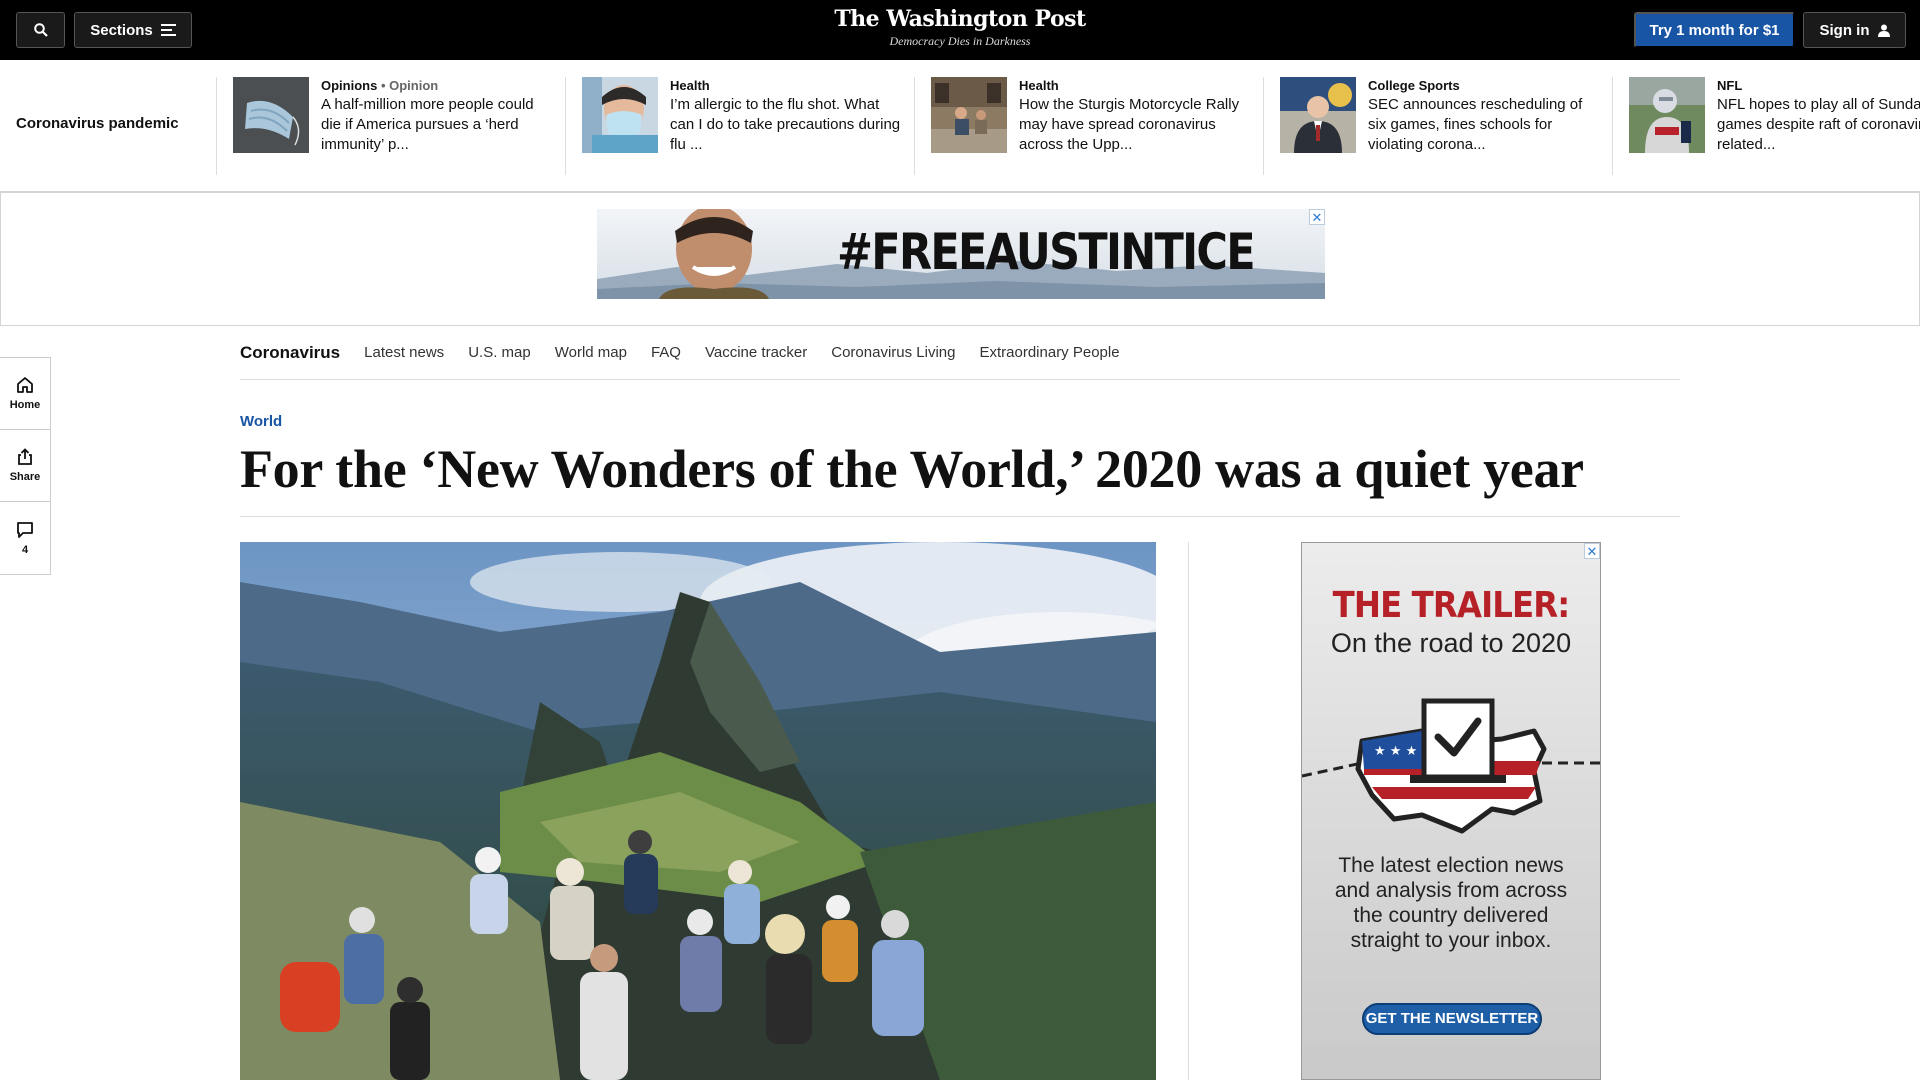 Image resolution: width=1920 pixels, height=1080 pixels. I want to click on article-tools-rail: Home Share 4, so click(25, 466).